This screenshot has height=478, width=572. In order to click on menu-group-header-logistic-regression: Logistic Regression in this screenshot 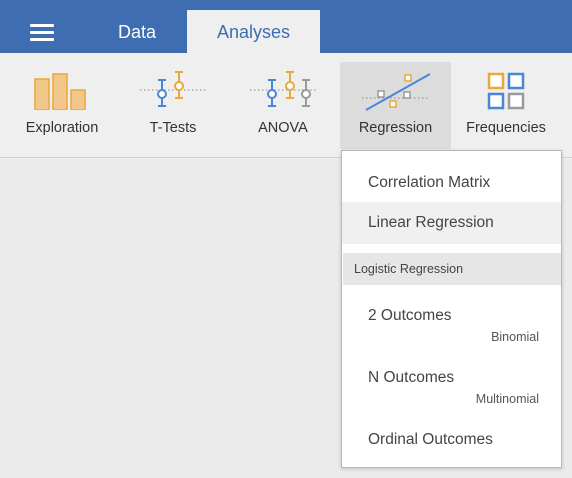, I will do `click(452, 269)`.